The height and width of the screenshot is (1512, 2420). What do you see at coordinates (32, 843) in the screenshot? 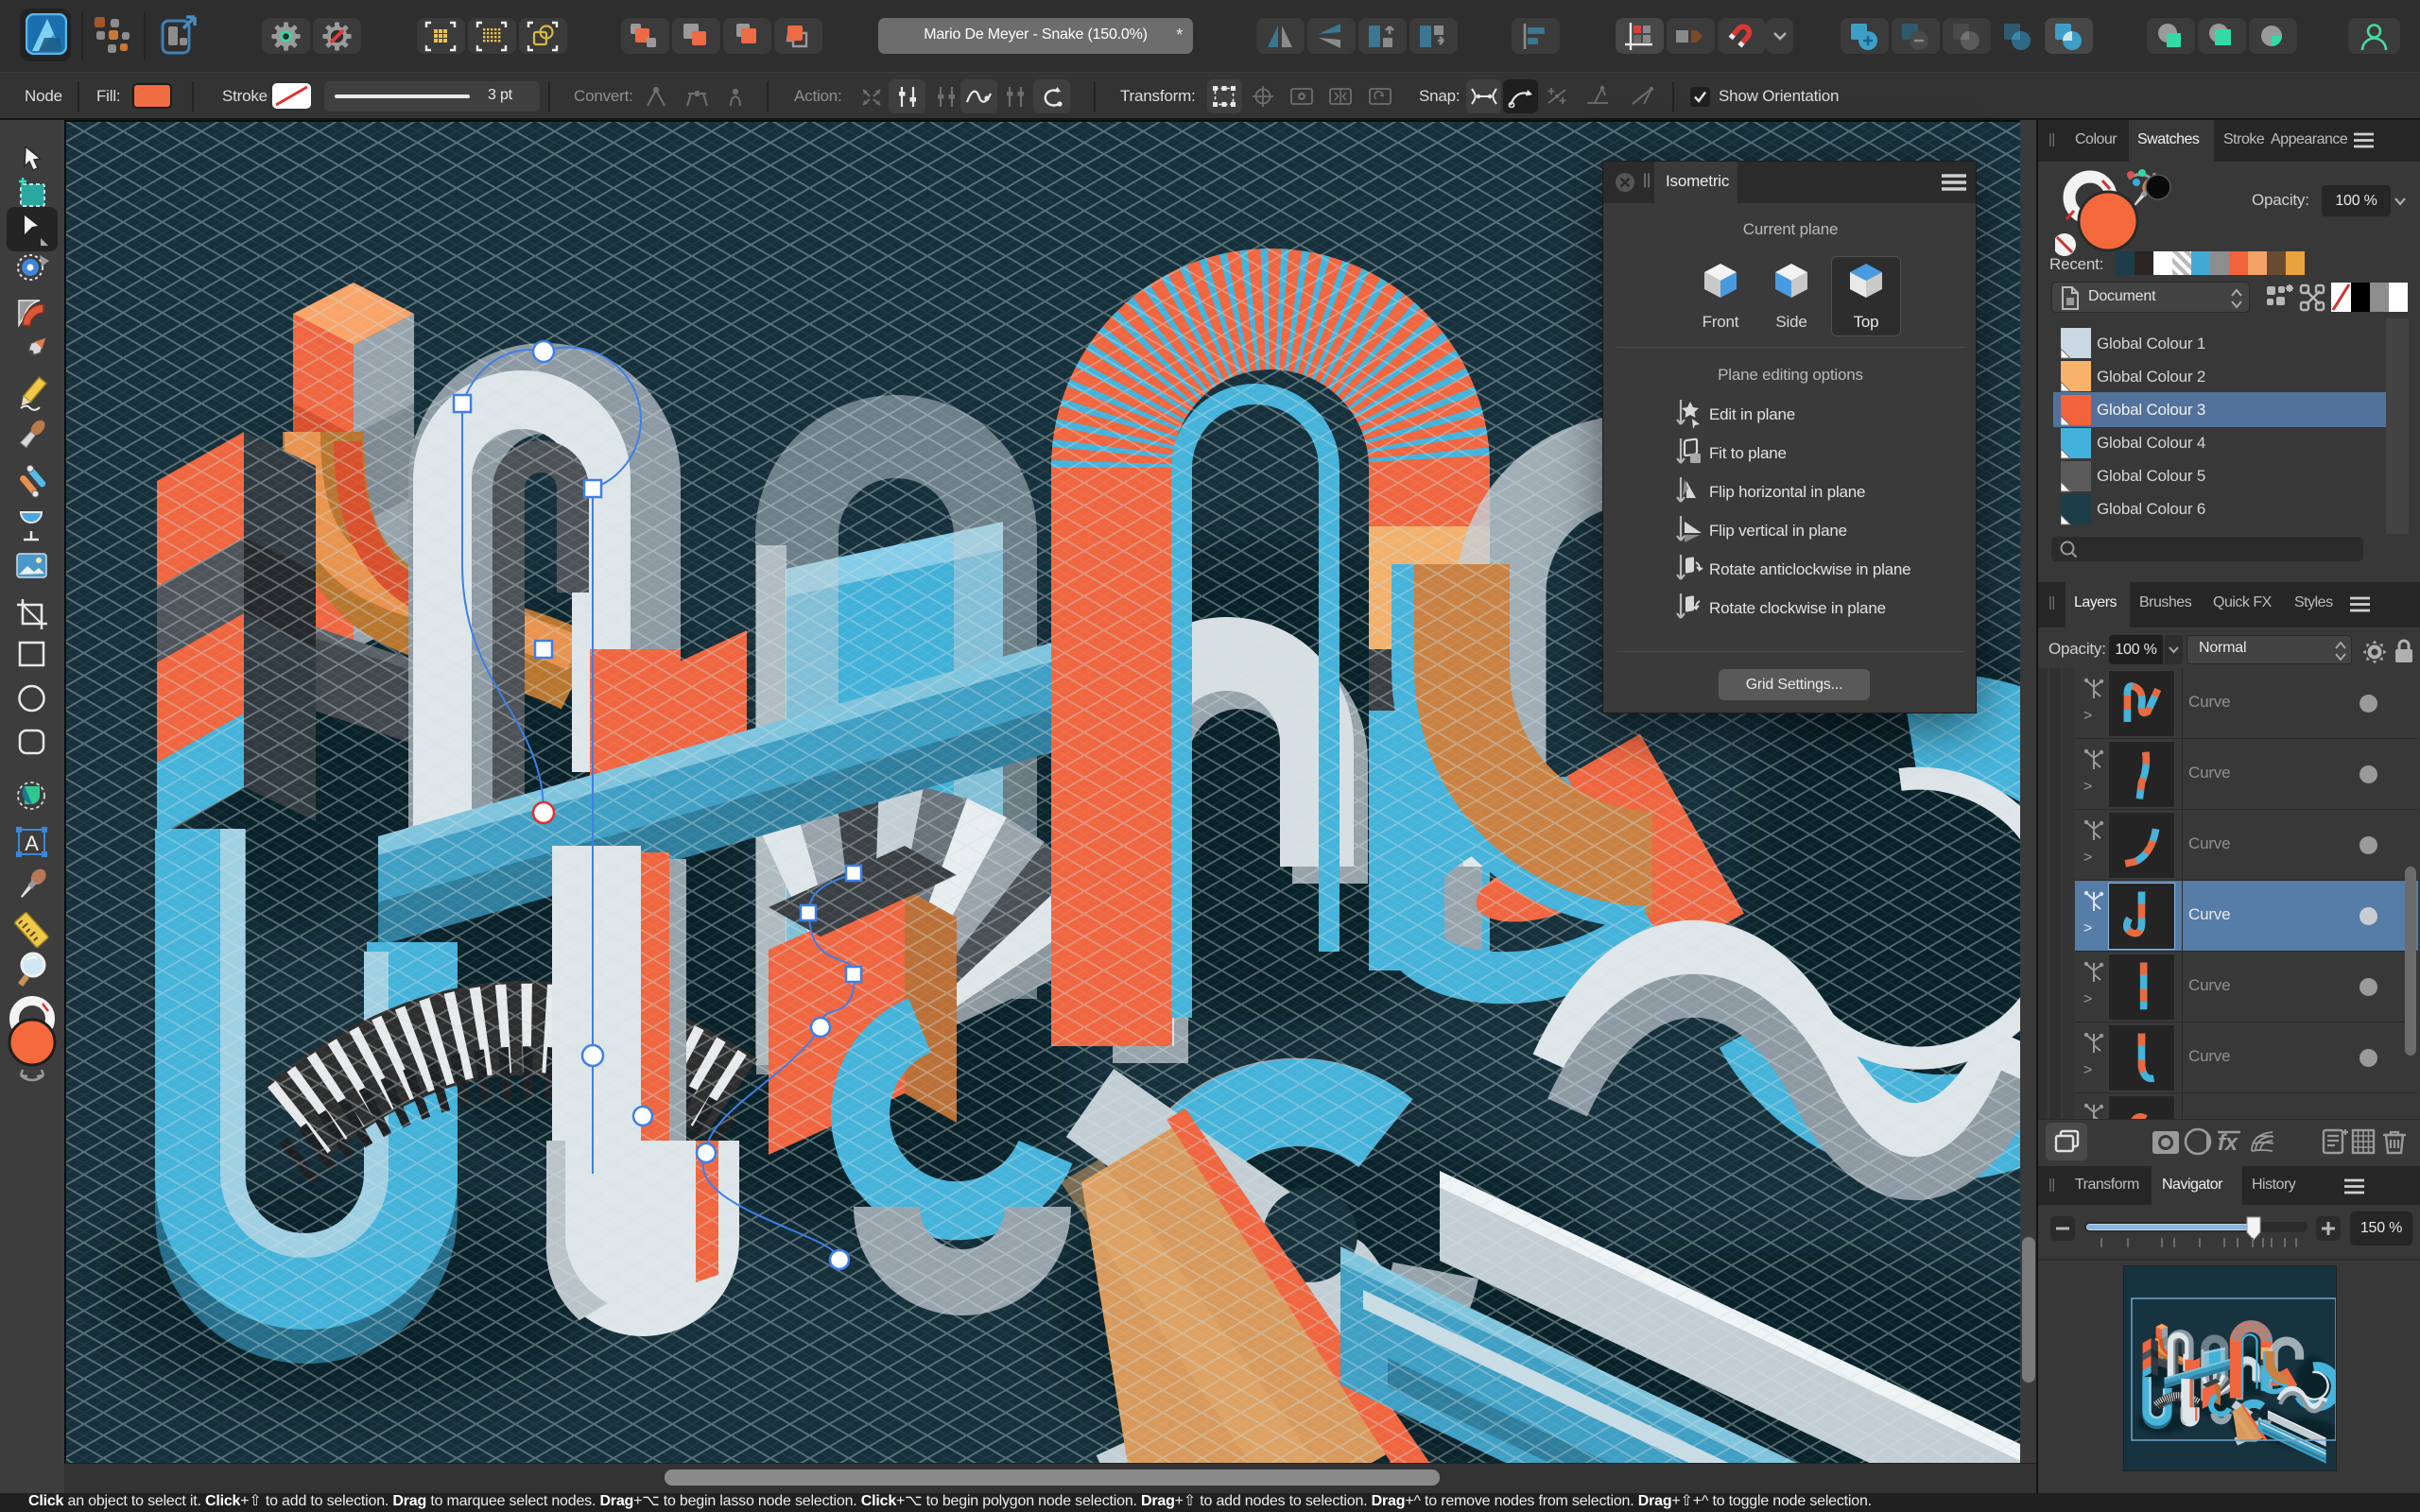
I see `svg-text: A` at bounding box center [32, 843].